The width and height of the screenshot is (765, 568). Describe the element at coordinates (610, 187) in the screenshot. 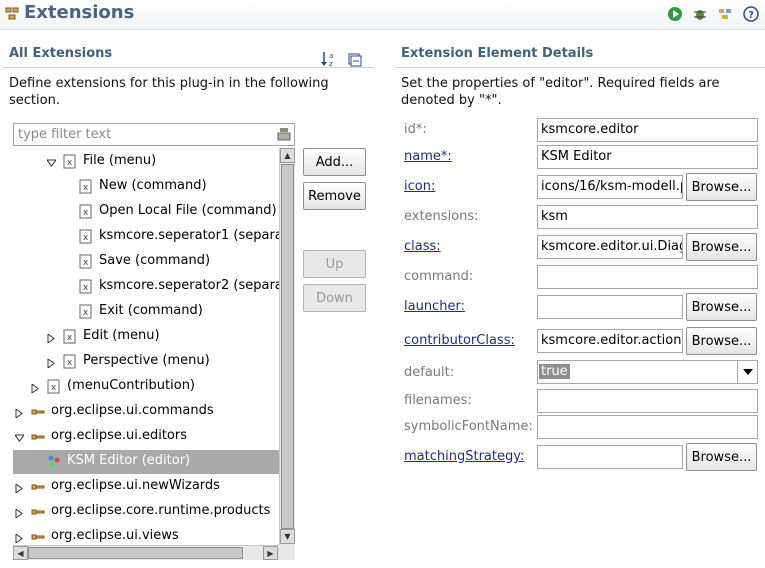

I see `icon-field: icons/16/ksm-modell.png` at that location.